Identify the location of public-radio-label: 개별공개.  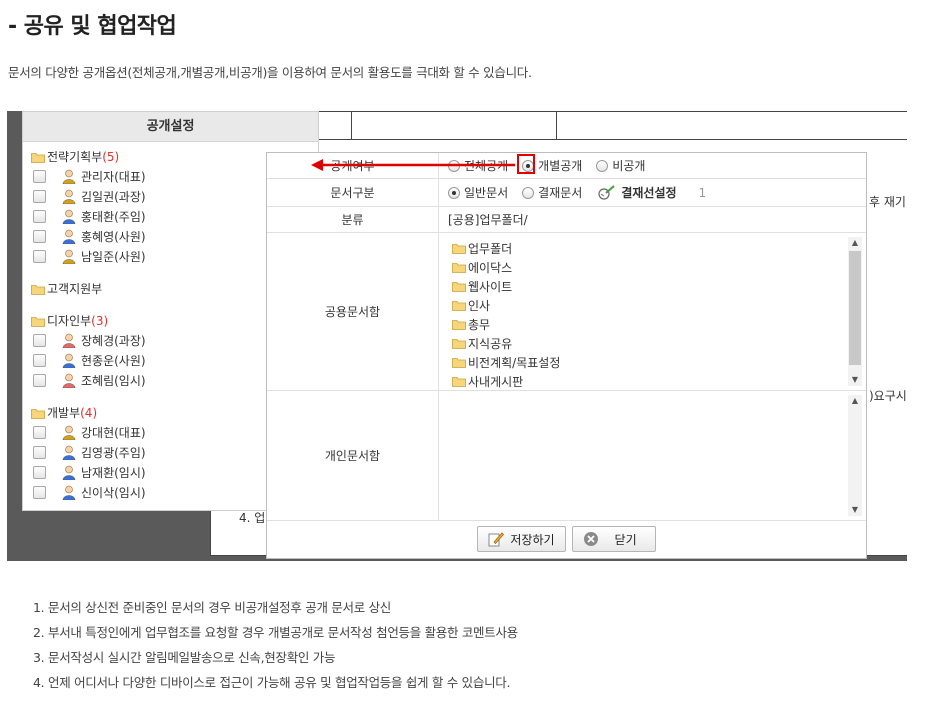
(560, 166).